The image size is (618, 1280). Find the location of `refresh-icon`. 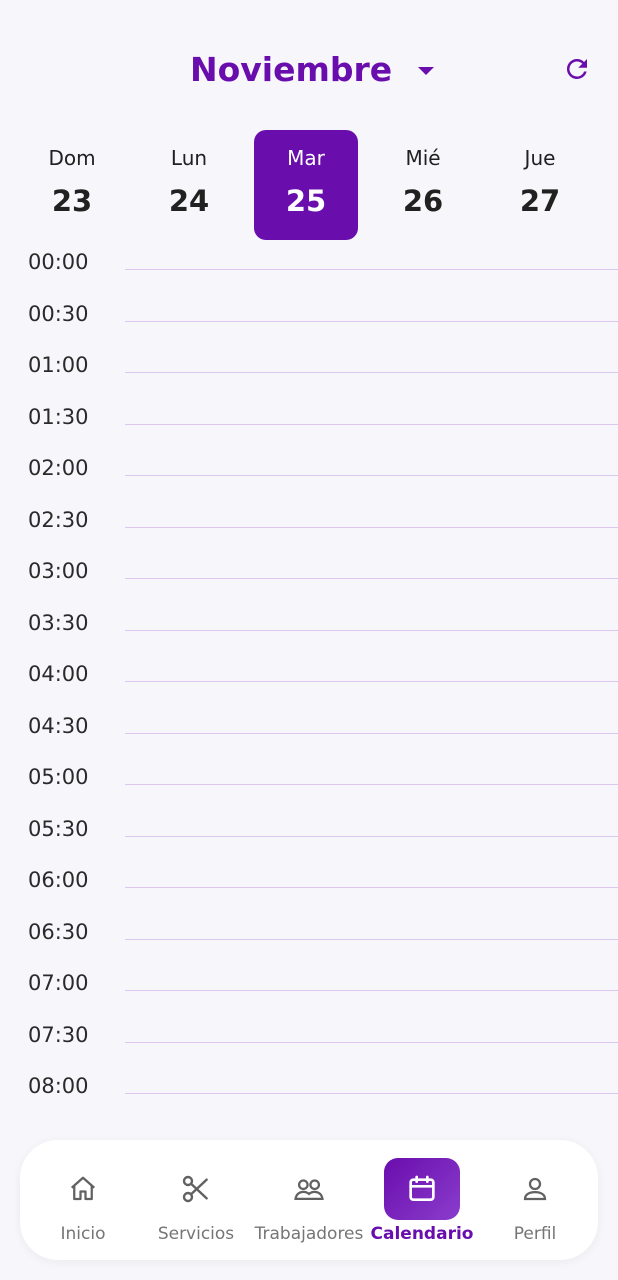

refresh-icon is located at coordinates (576, 68).